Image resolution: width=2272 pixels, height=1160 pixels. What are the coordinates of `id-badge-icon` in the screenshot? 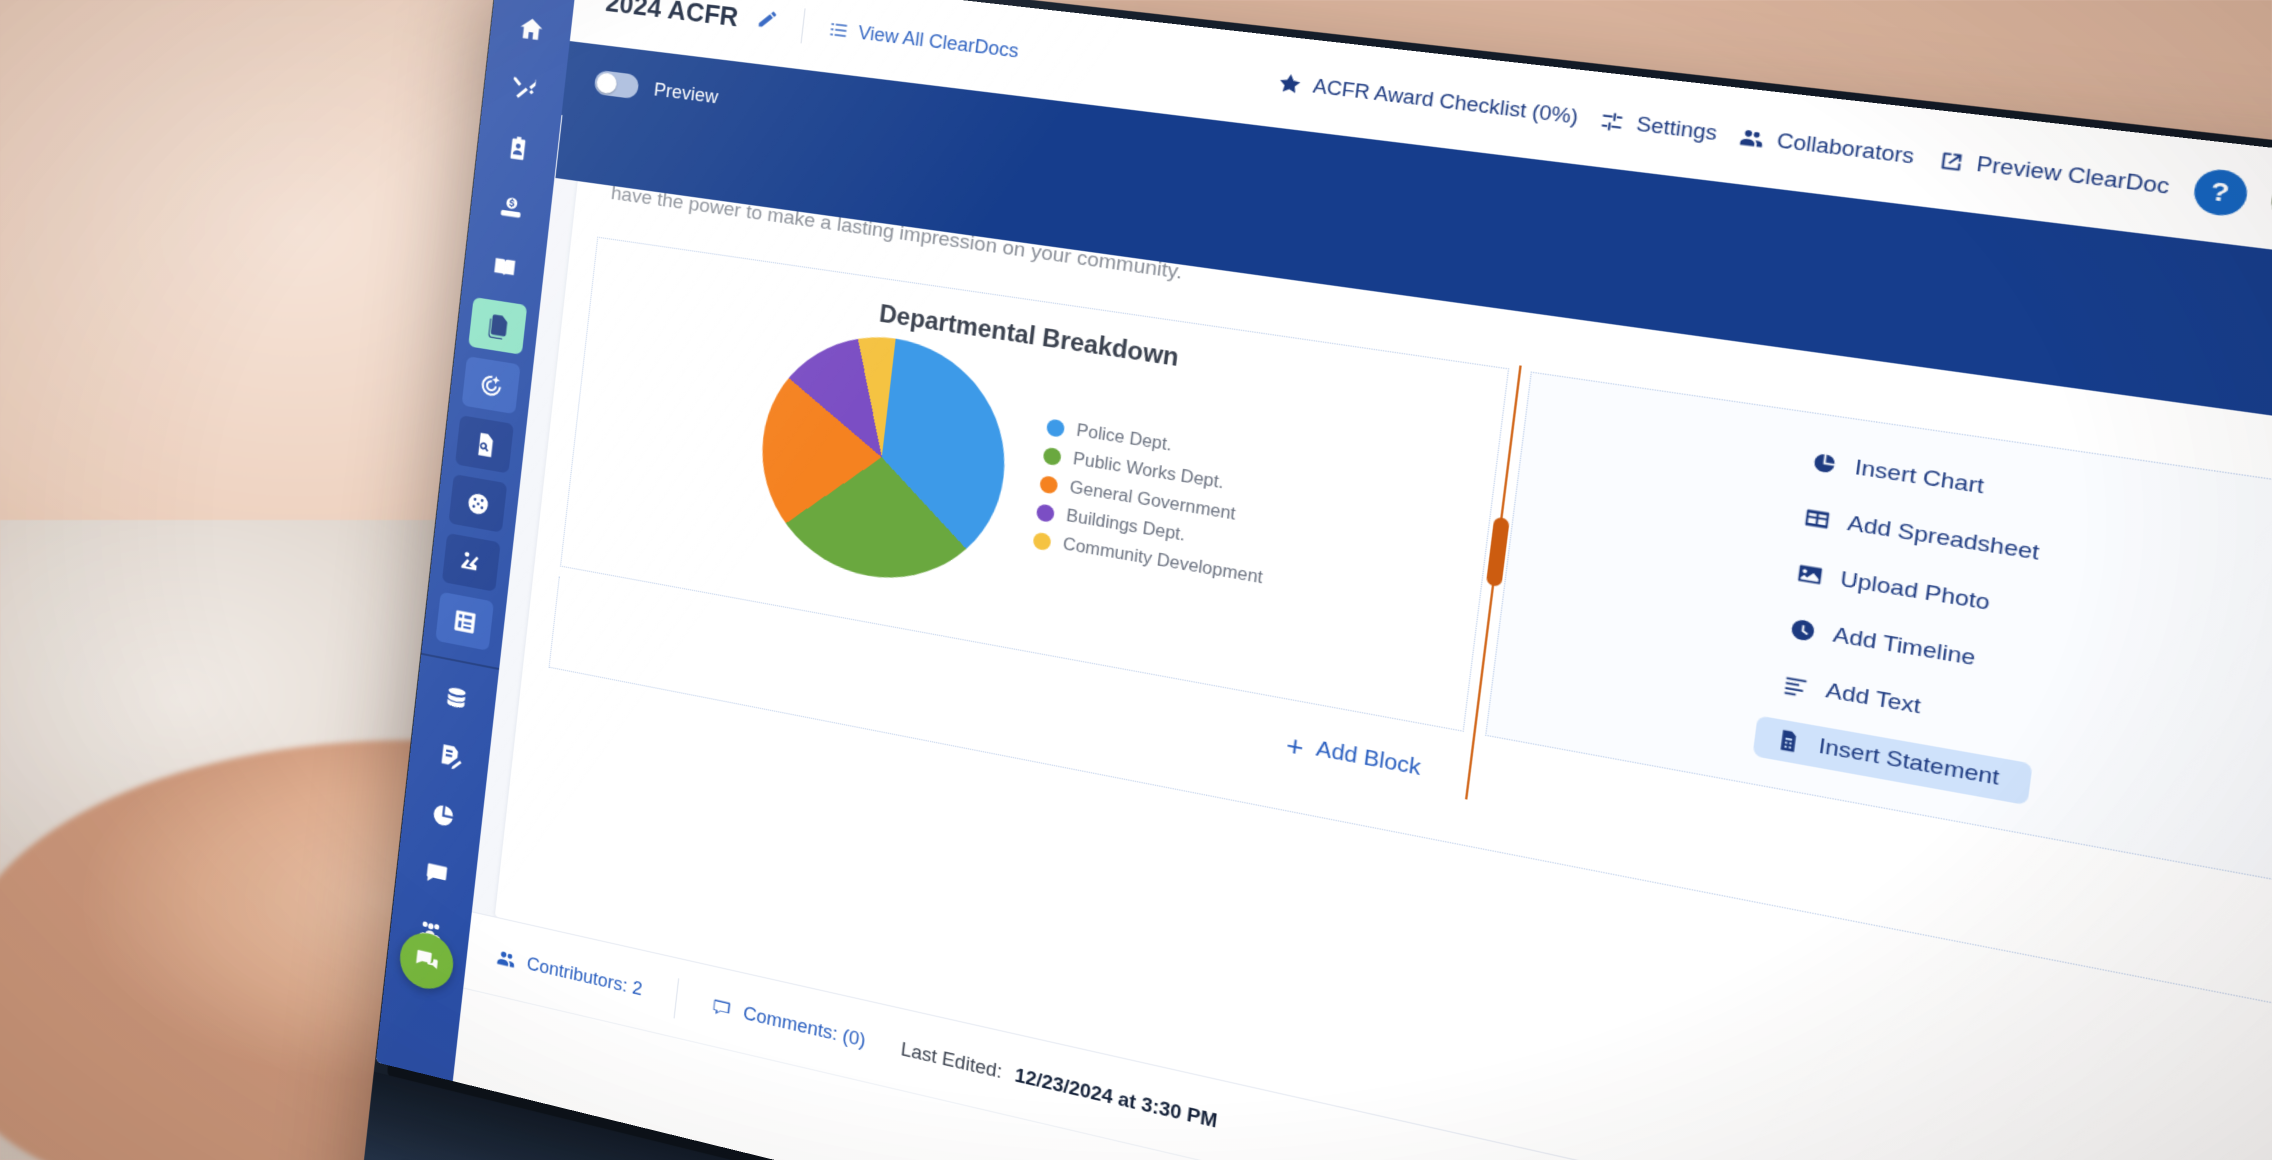 It's located at (517, 147).